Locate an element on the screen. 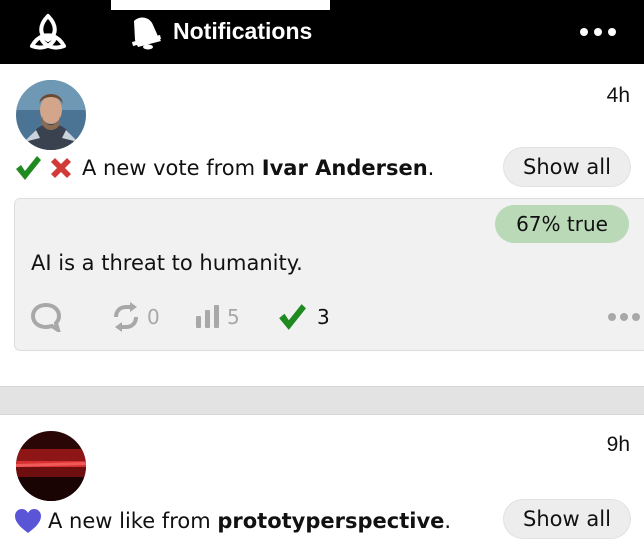 The width and height of the screenshot is (644, 547). top-bar-highlight is located at coordinates (220, 5).